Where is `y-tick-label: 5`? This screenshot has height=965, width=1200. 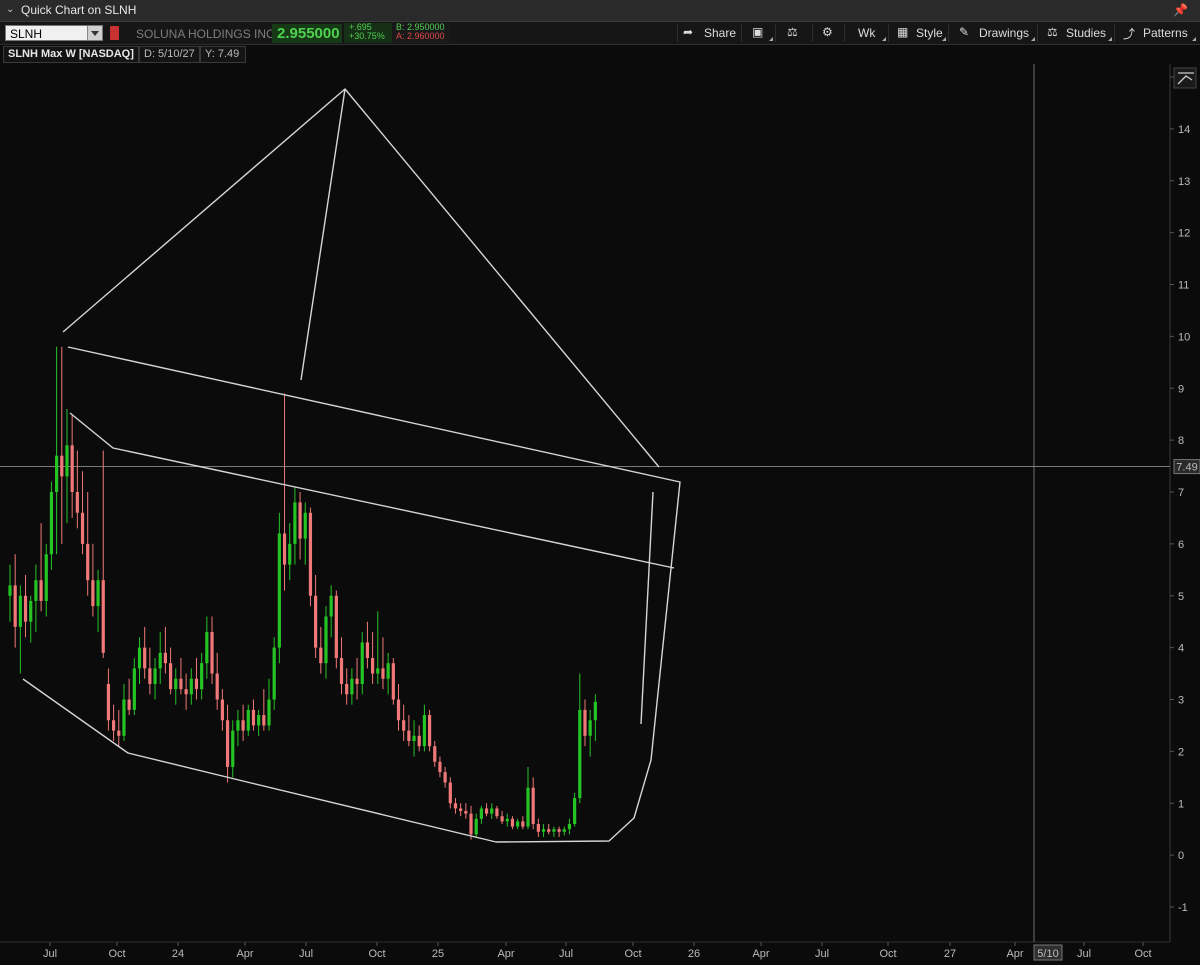
y-tick-label: 5 is located at coordinates (1181, 597).